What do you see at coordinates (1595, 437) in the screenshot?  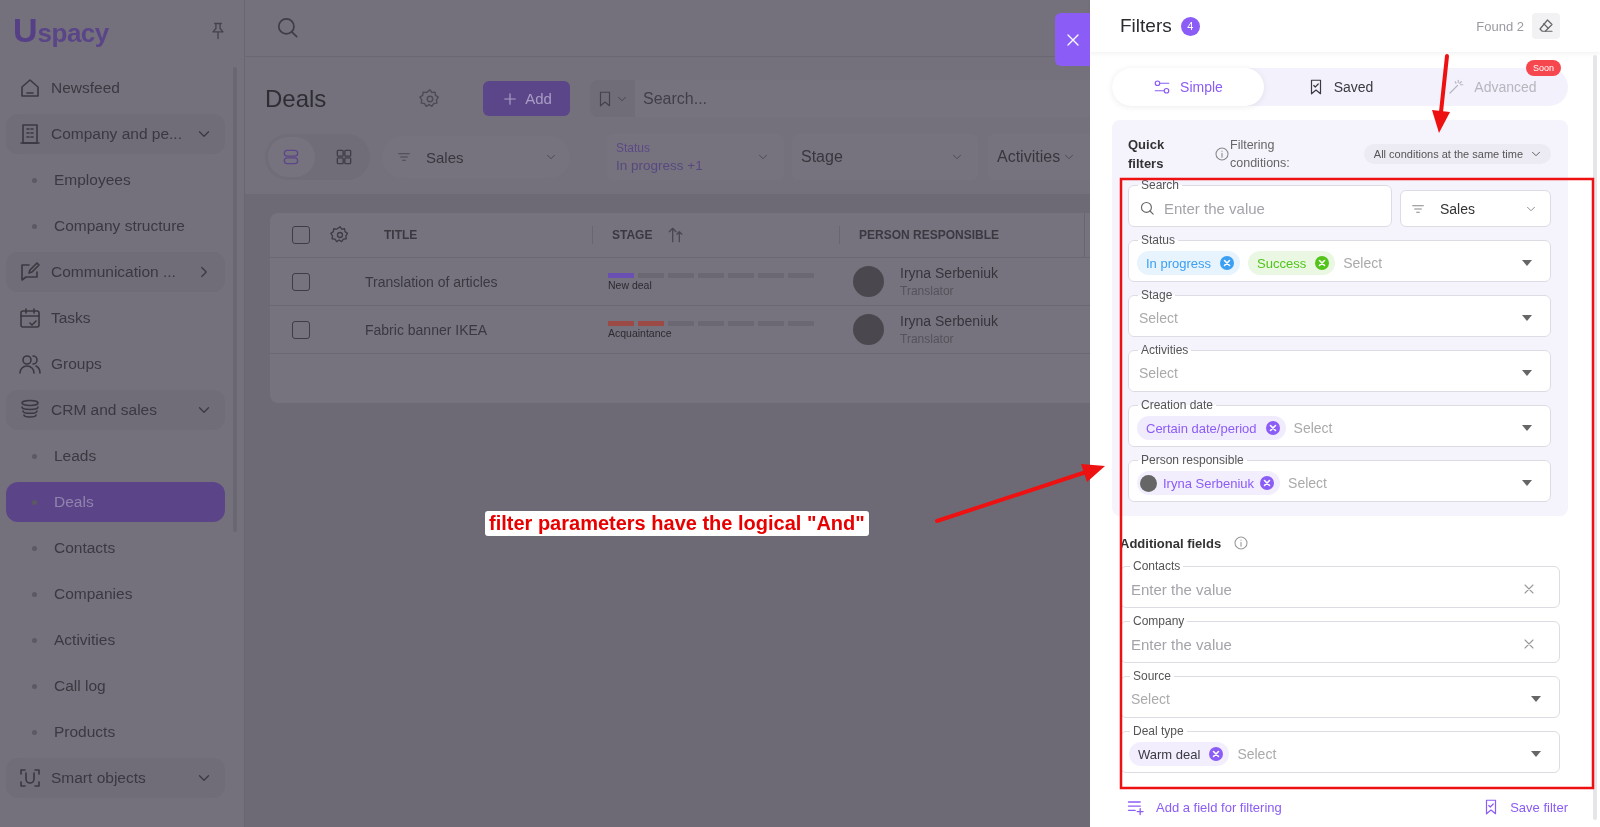 I see `scrollbar` at bounding box center [1595, 437].